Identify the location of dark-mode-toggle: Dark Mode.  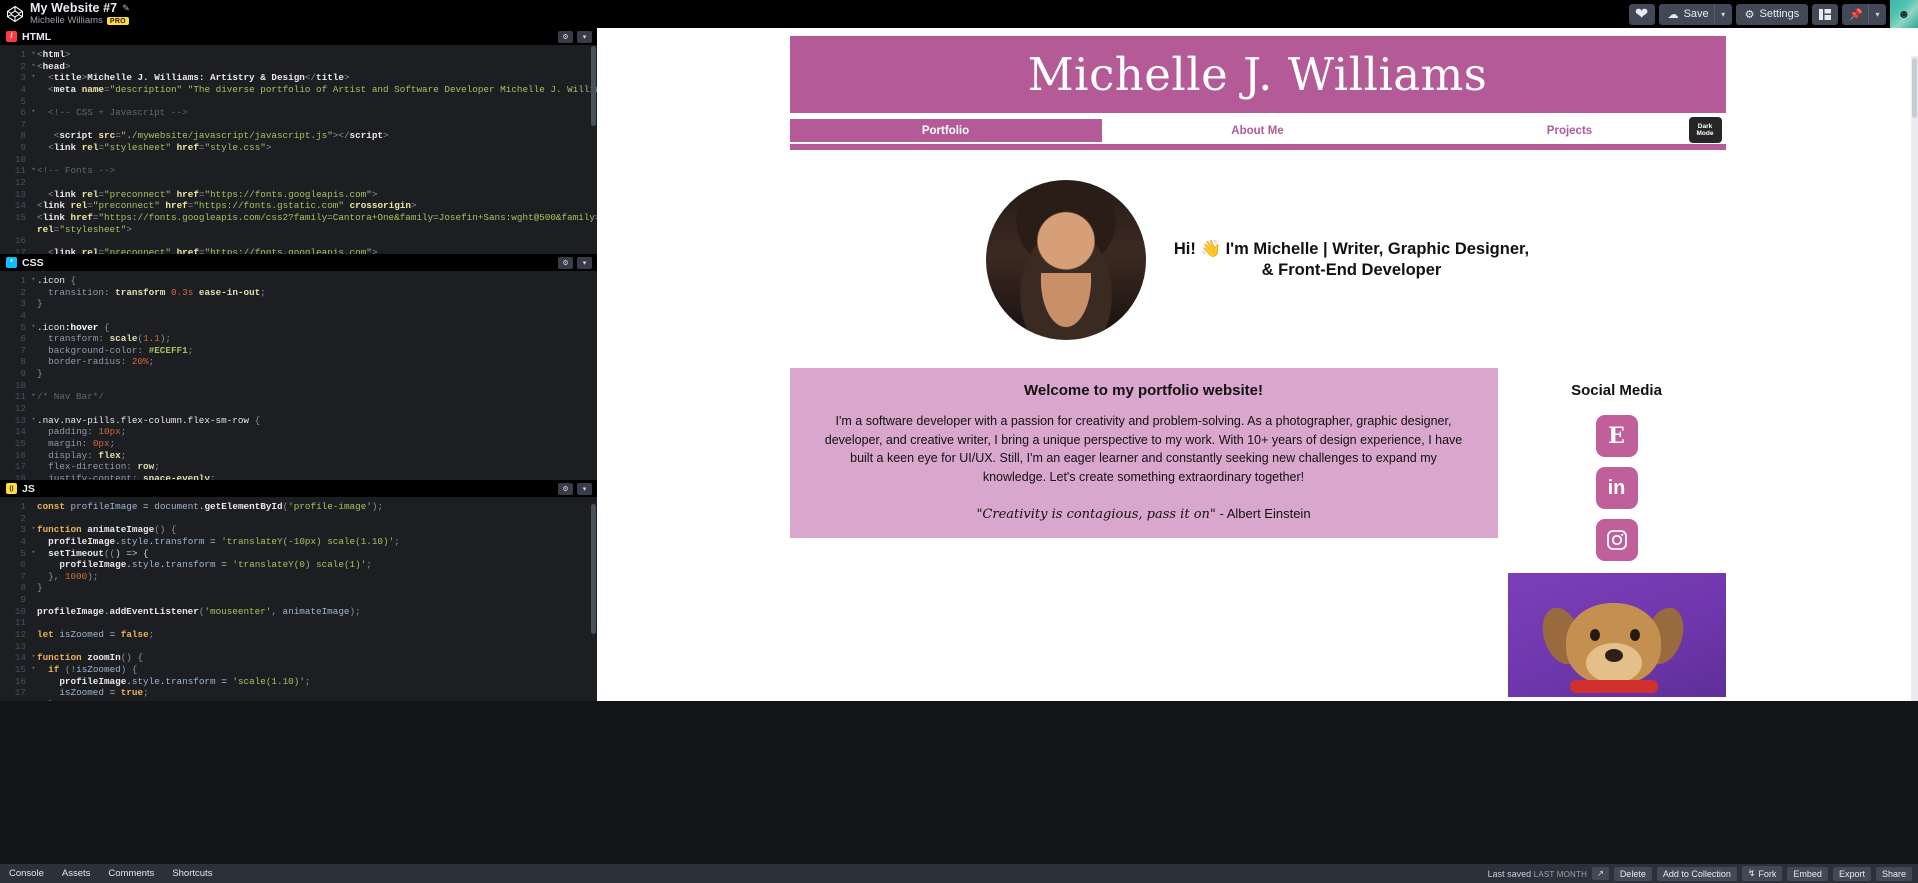
(1705, 130).